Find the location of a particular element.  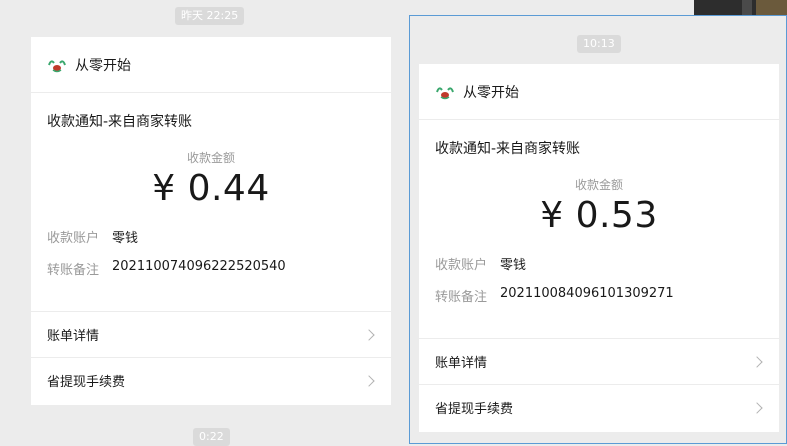

memo-row: 转账备注 20211007409622252054​0 is located at coordinates (219, 268).